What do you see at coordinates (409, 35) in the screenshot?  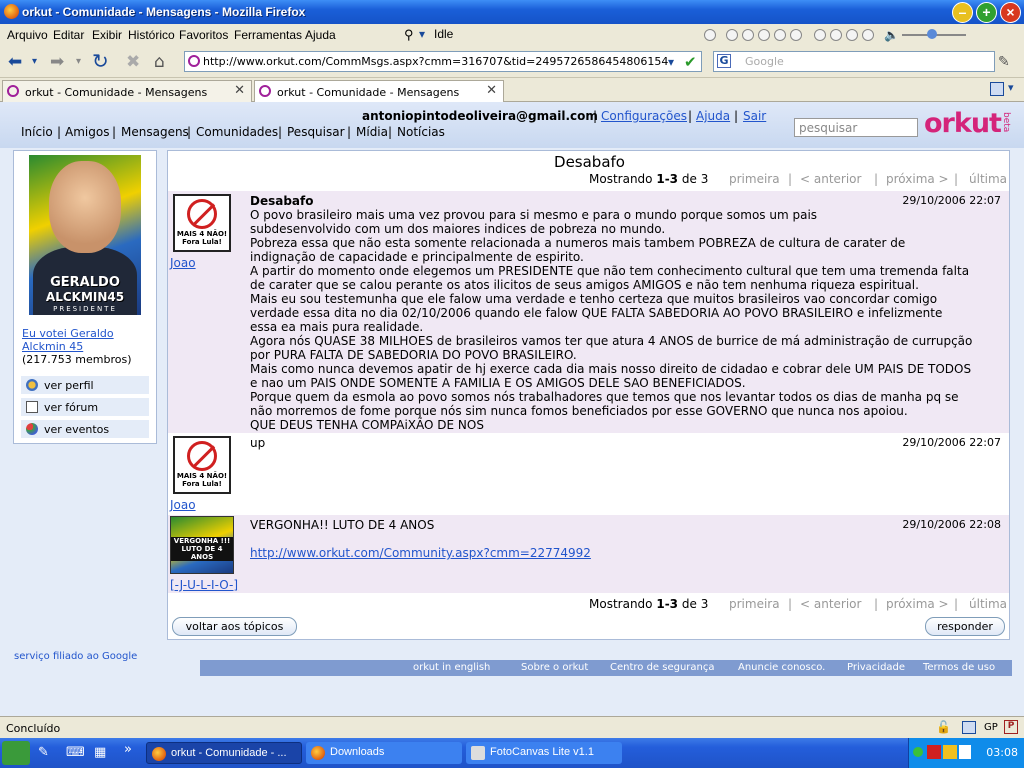 I see `media-search-icon: ⚲` at bounding box center [409, 35].